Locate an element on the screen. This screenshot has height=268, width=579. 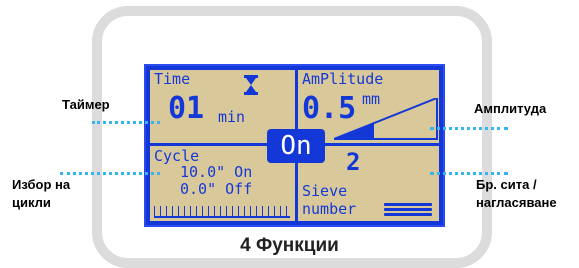
sieve-label: Sieve is located at coordinates (325, 191).